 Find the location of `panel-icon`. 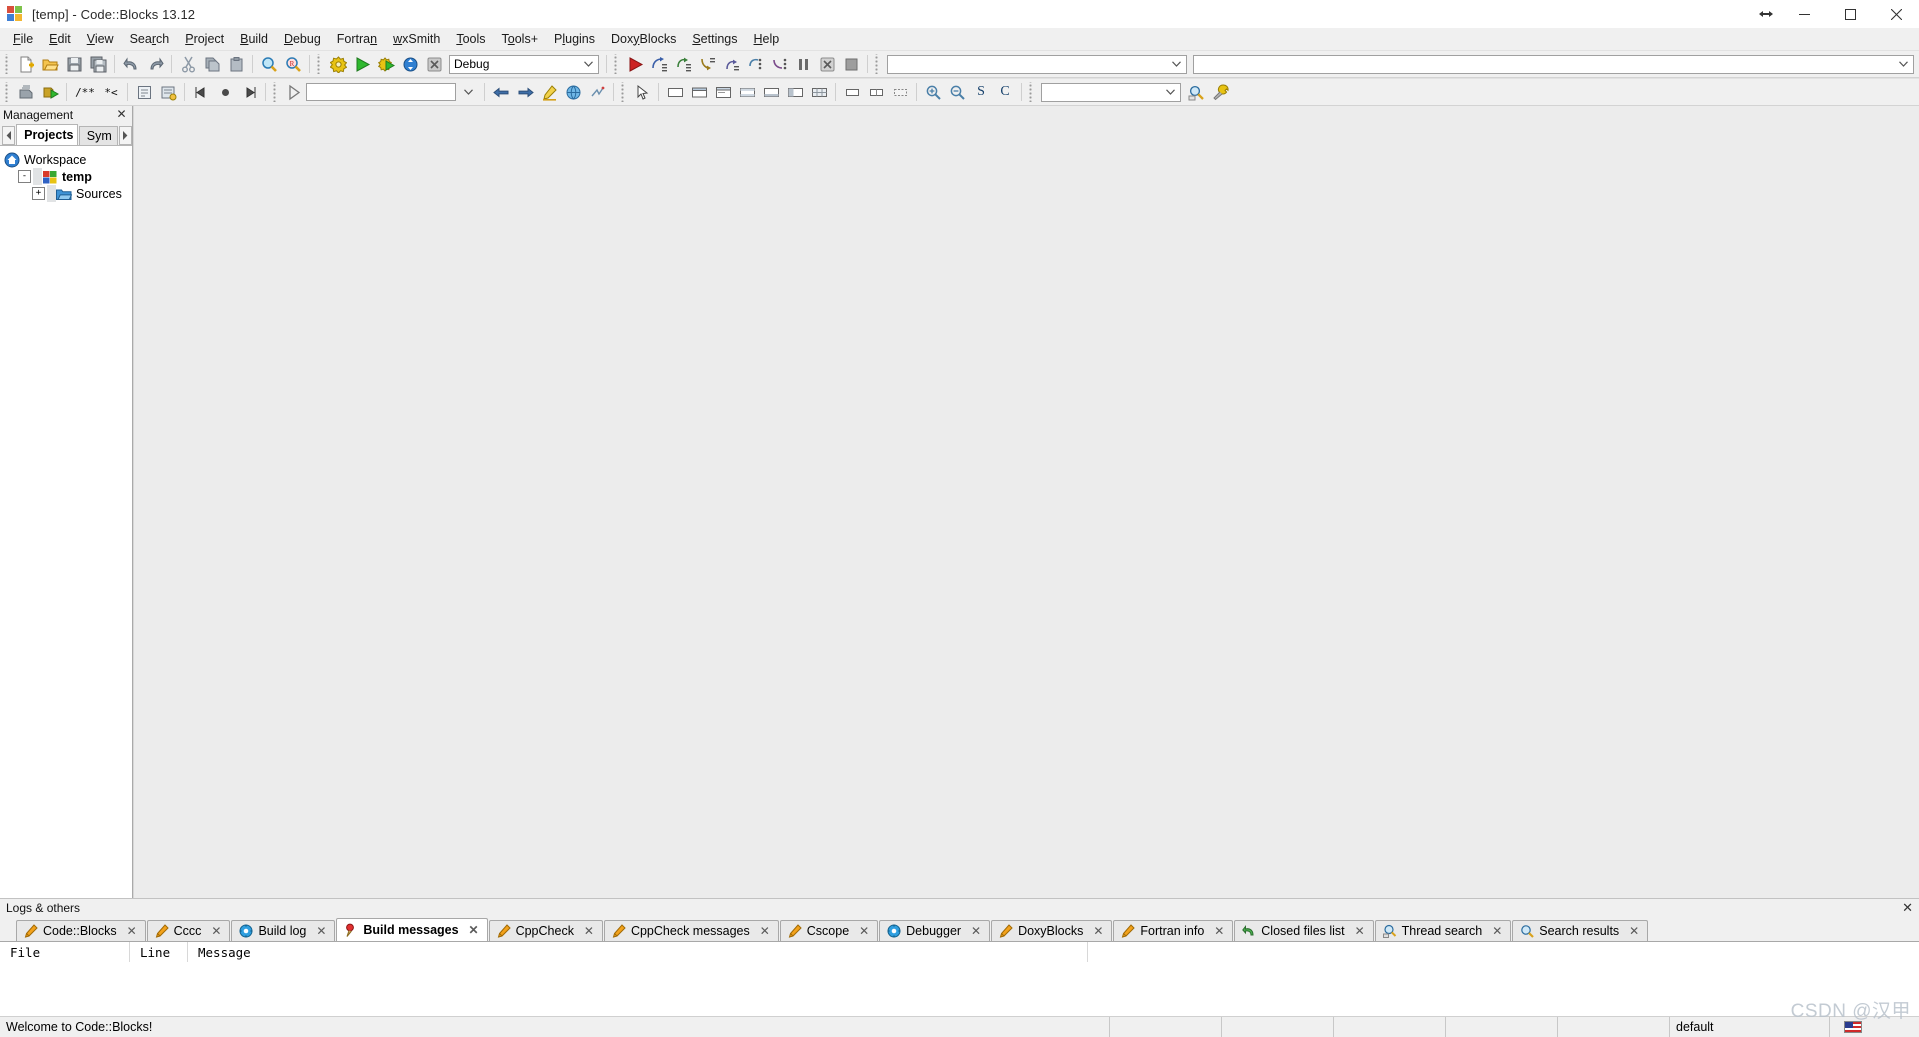

panel-icon is located at coordinates (675, 92).